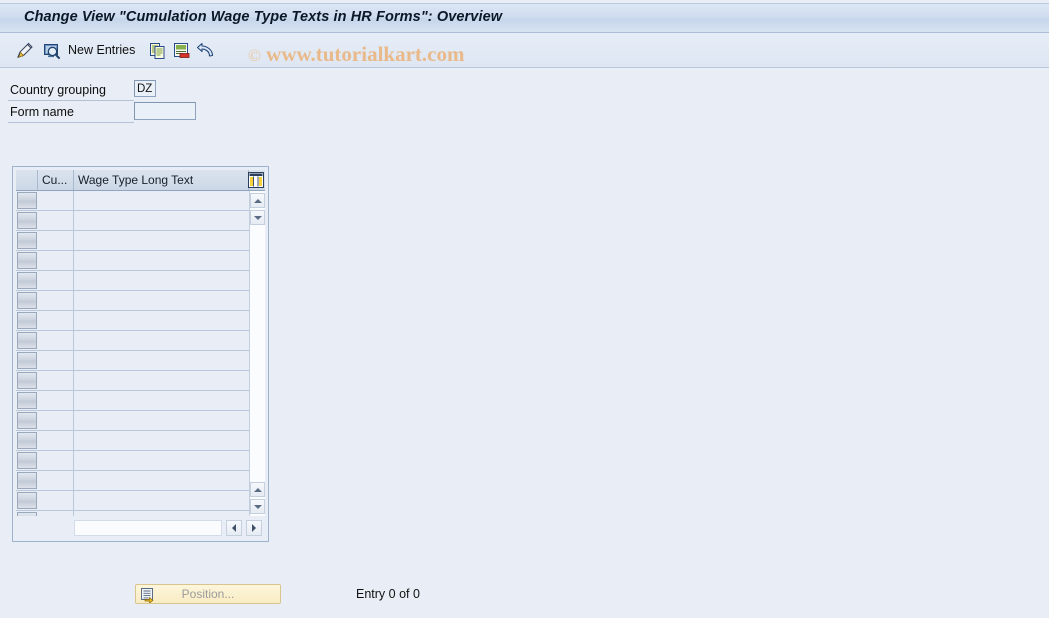  What do you see at coordinates (101, 50) in the screenshot?
I see `new-entries-button: New Entries` at bounding box center [101, 50].